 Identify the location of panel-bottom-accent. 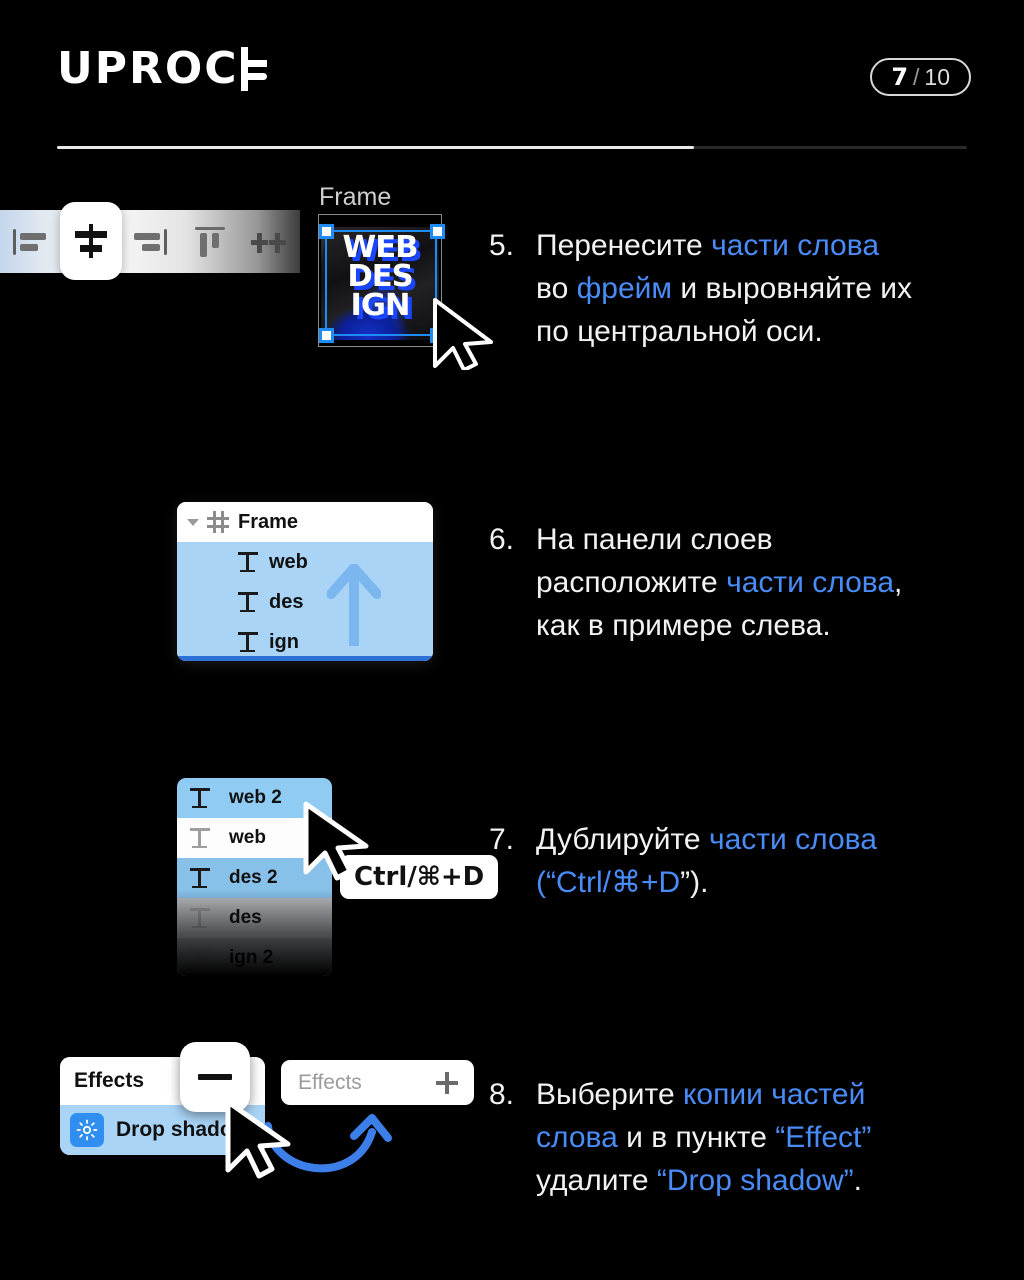
(305, 658).